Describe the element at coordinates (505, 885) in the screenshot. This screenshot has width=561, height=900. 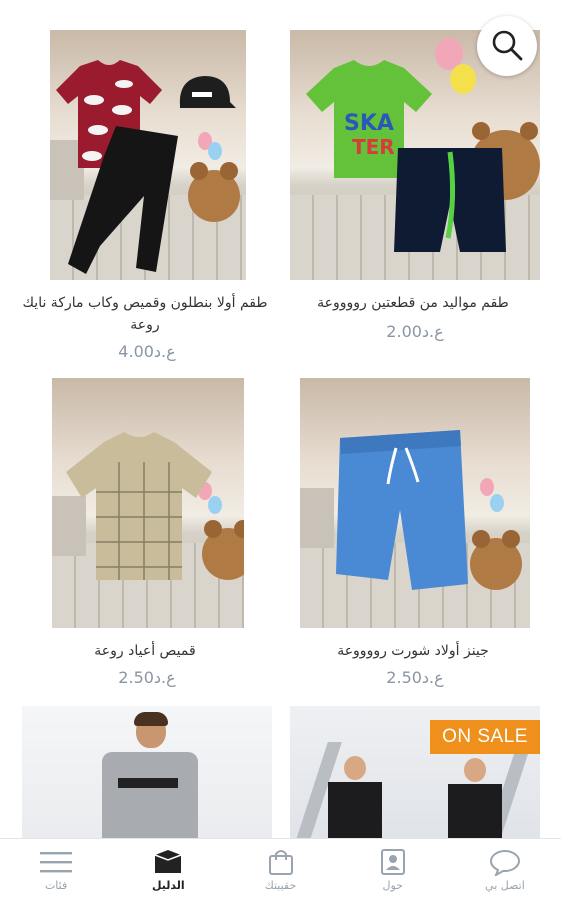
I see `tab-label: اتصل بي` at that location.